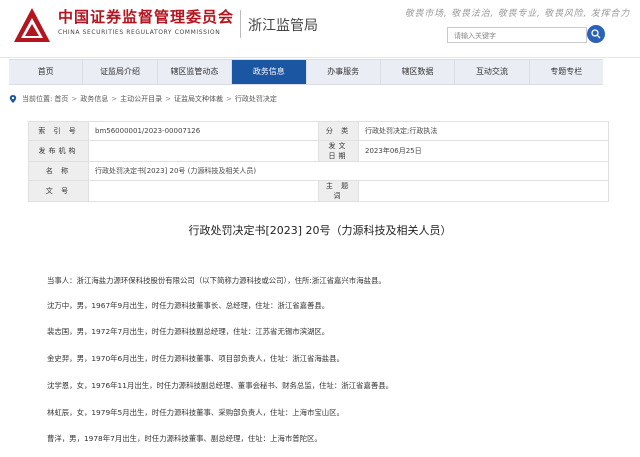 The height and width of the screenshot is (457, 640). Describe the element at coordinates (344, 72) in the screenshot. I see `nav-item-services: 办事服务` at that location.